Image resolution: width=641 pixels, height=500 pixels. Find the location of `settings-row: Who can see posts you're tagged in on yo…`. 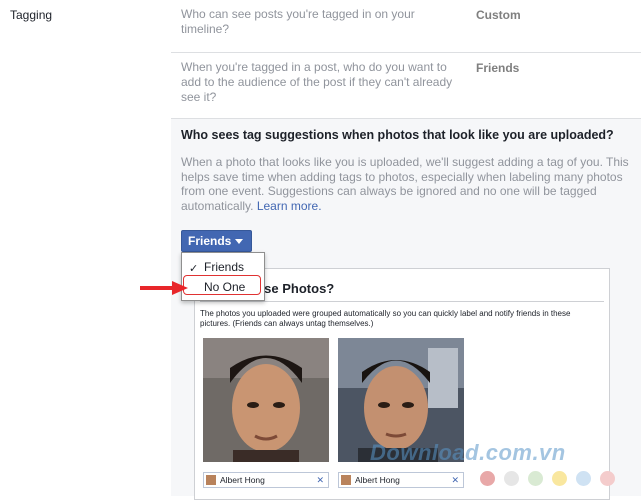

settings-row: Who can see posts you're tagged in on yo… is located at coordinates (406, 26).